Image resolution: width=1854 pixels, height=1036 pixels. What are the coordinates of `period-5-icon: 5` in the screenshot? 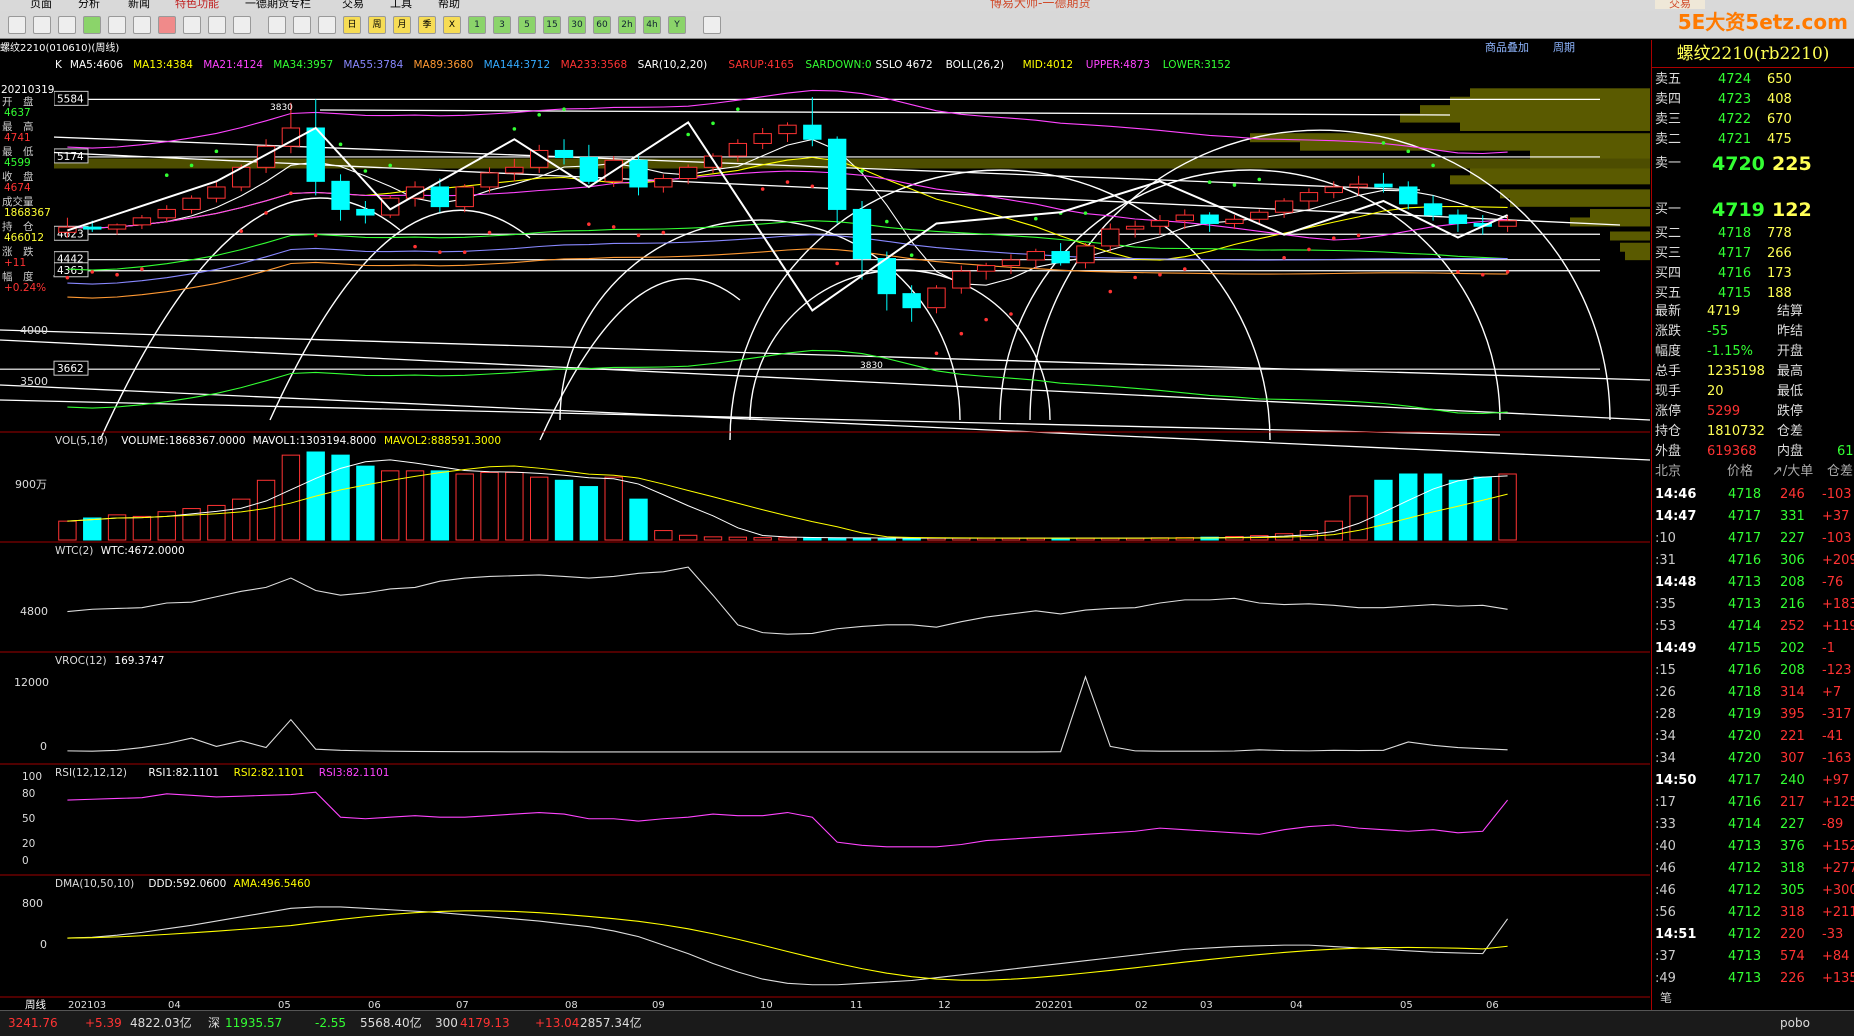 It's located at (527, 25).